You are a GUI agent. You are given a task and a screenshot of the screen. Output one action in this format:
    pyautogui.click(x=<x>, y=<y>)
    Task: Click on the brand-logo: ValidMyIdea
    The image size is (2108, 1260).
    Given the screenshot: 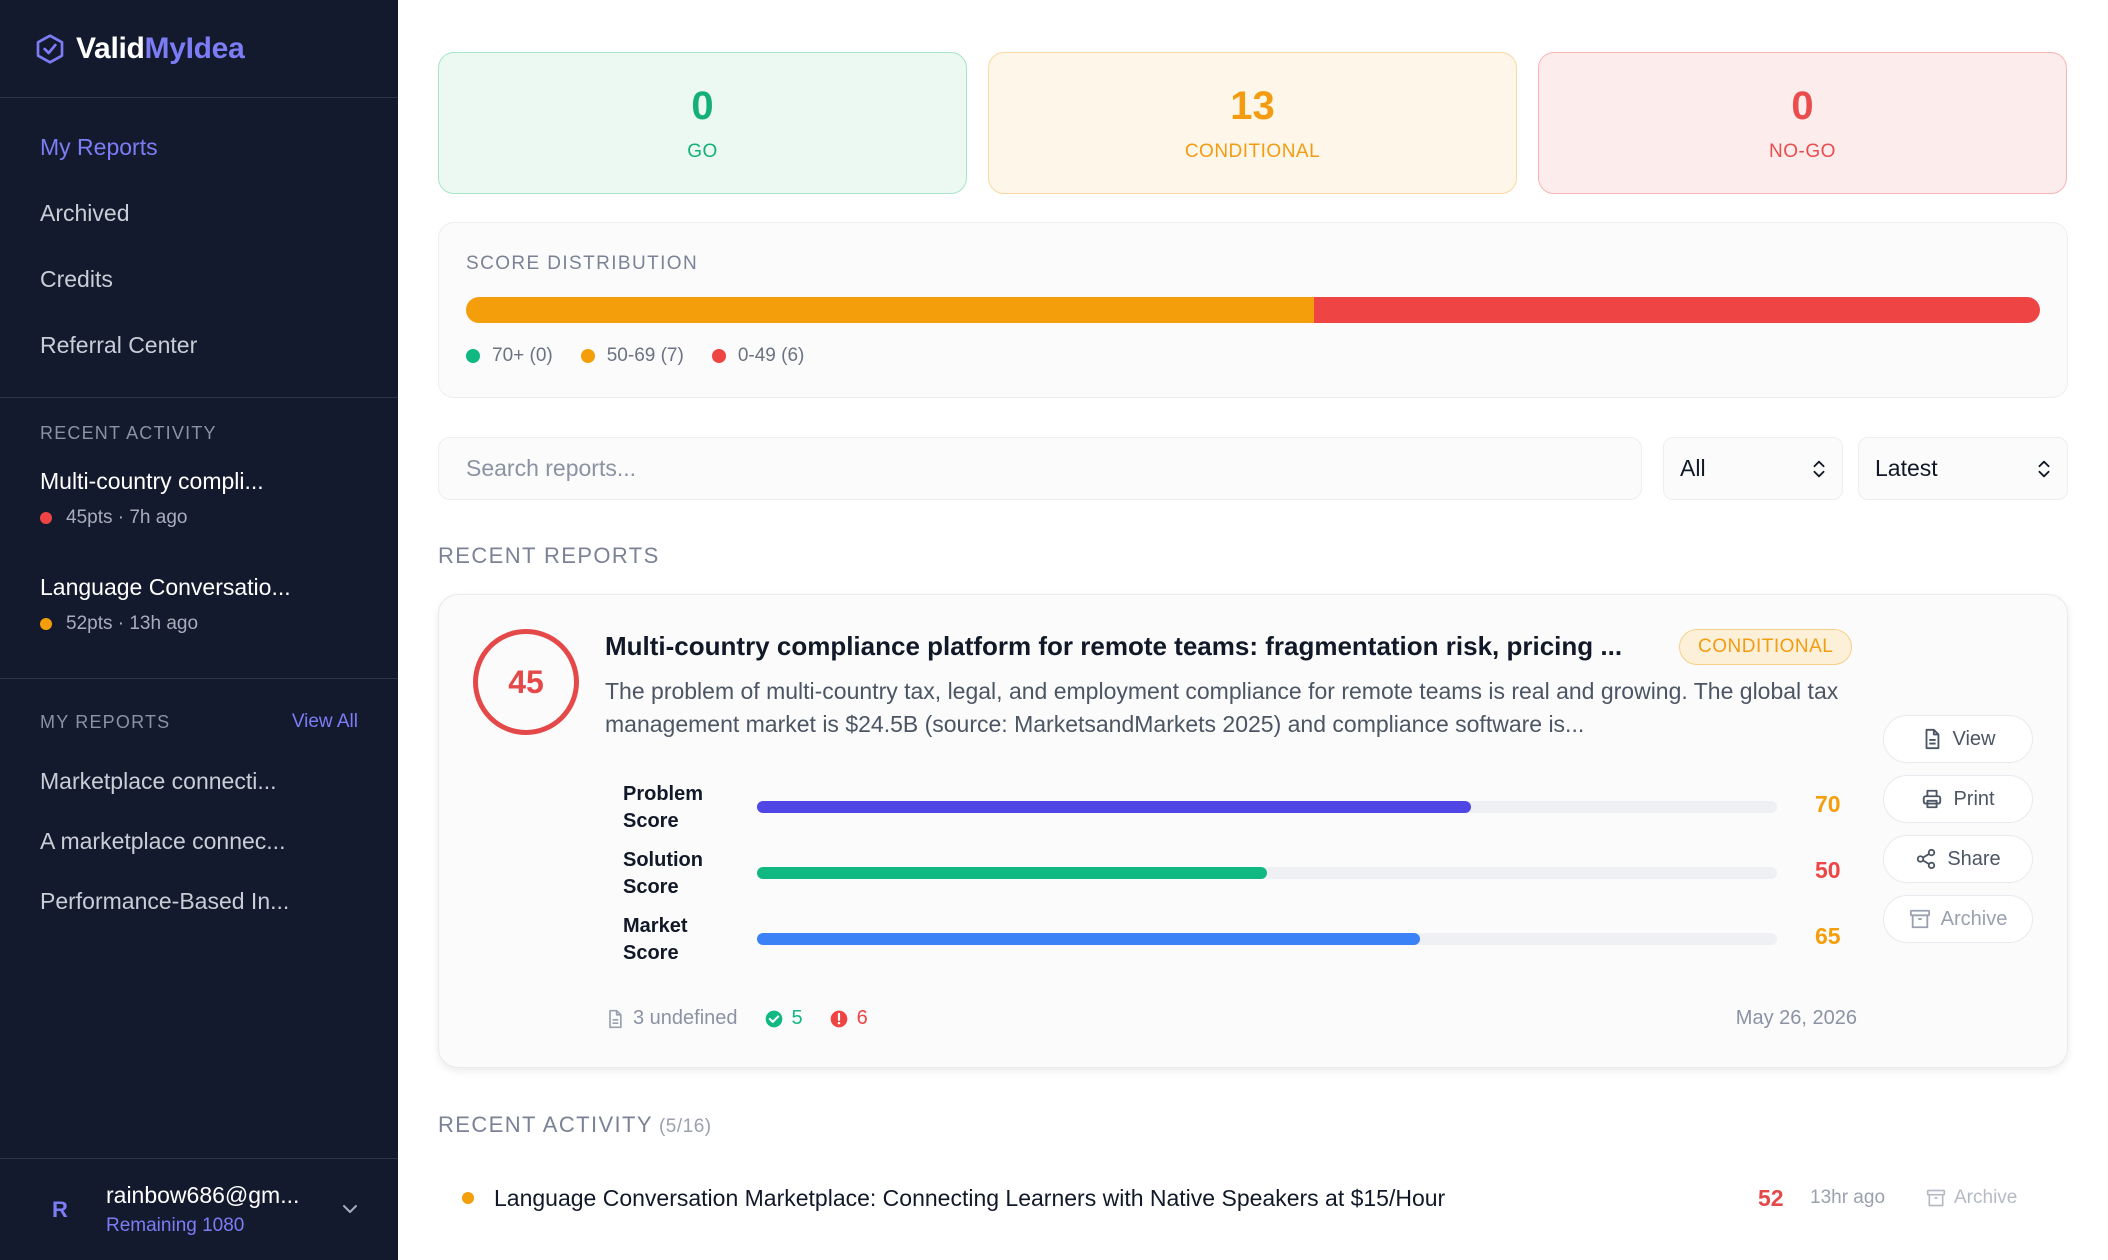 What is the action you would take?
    pyautogui.click(x=199, y=49)
    